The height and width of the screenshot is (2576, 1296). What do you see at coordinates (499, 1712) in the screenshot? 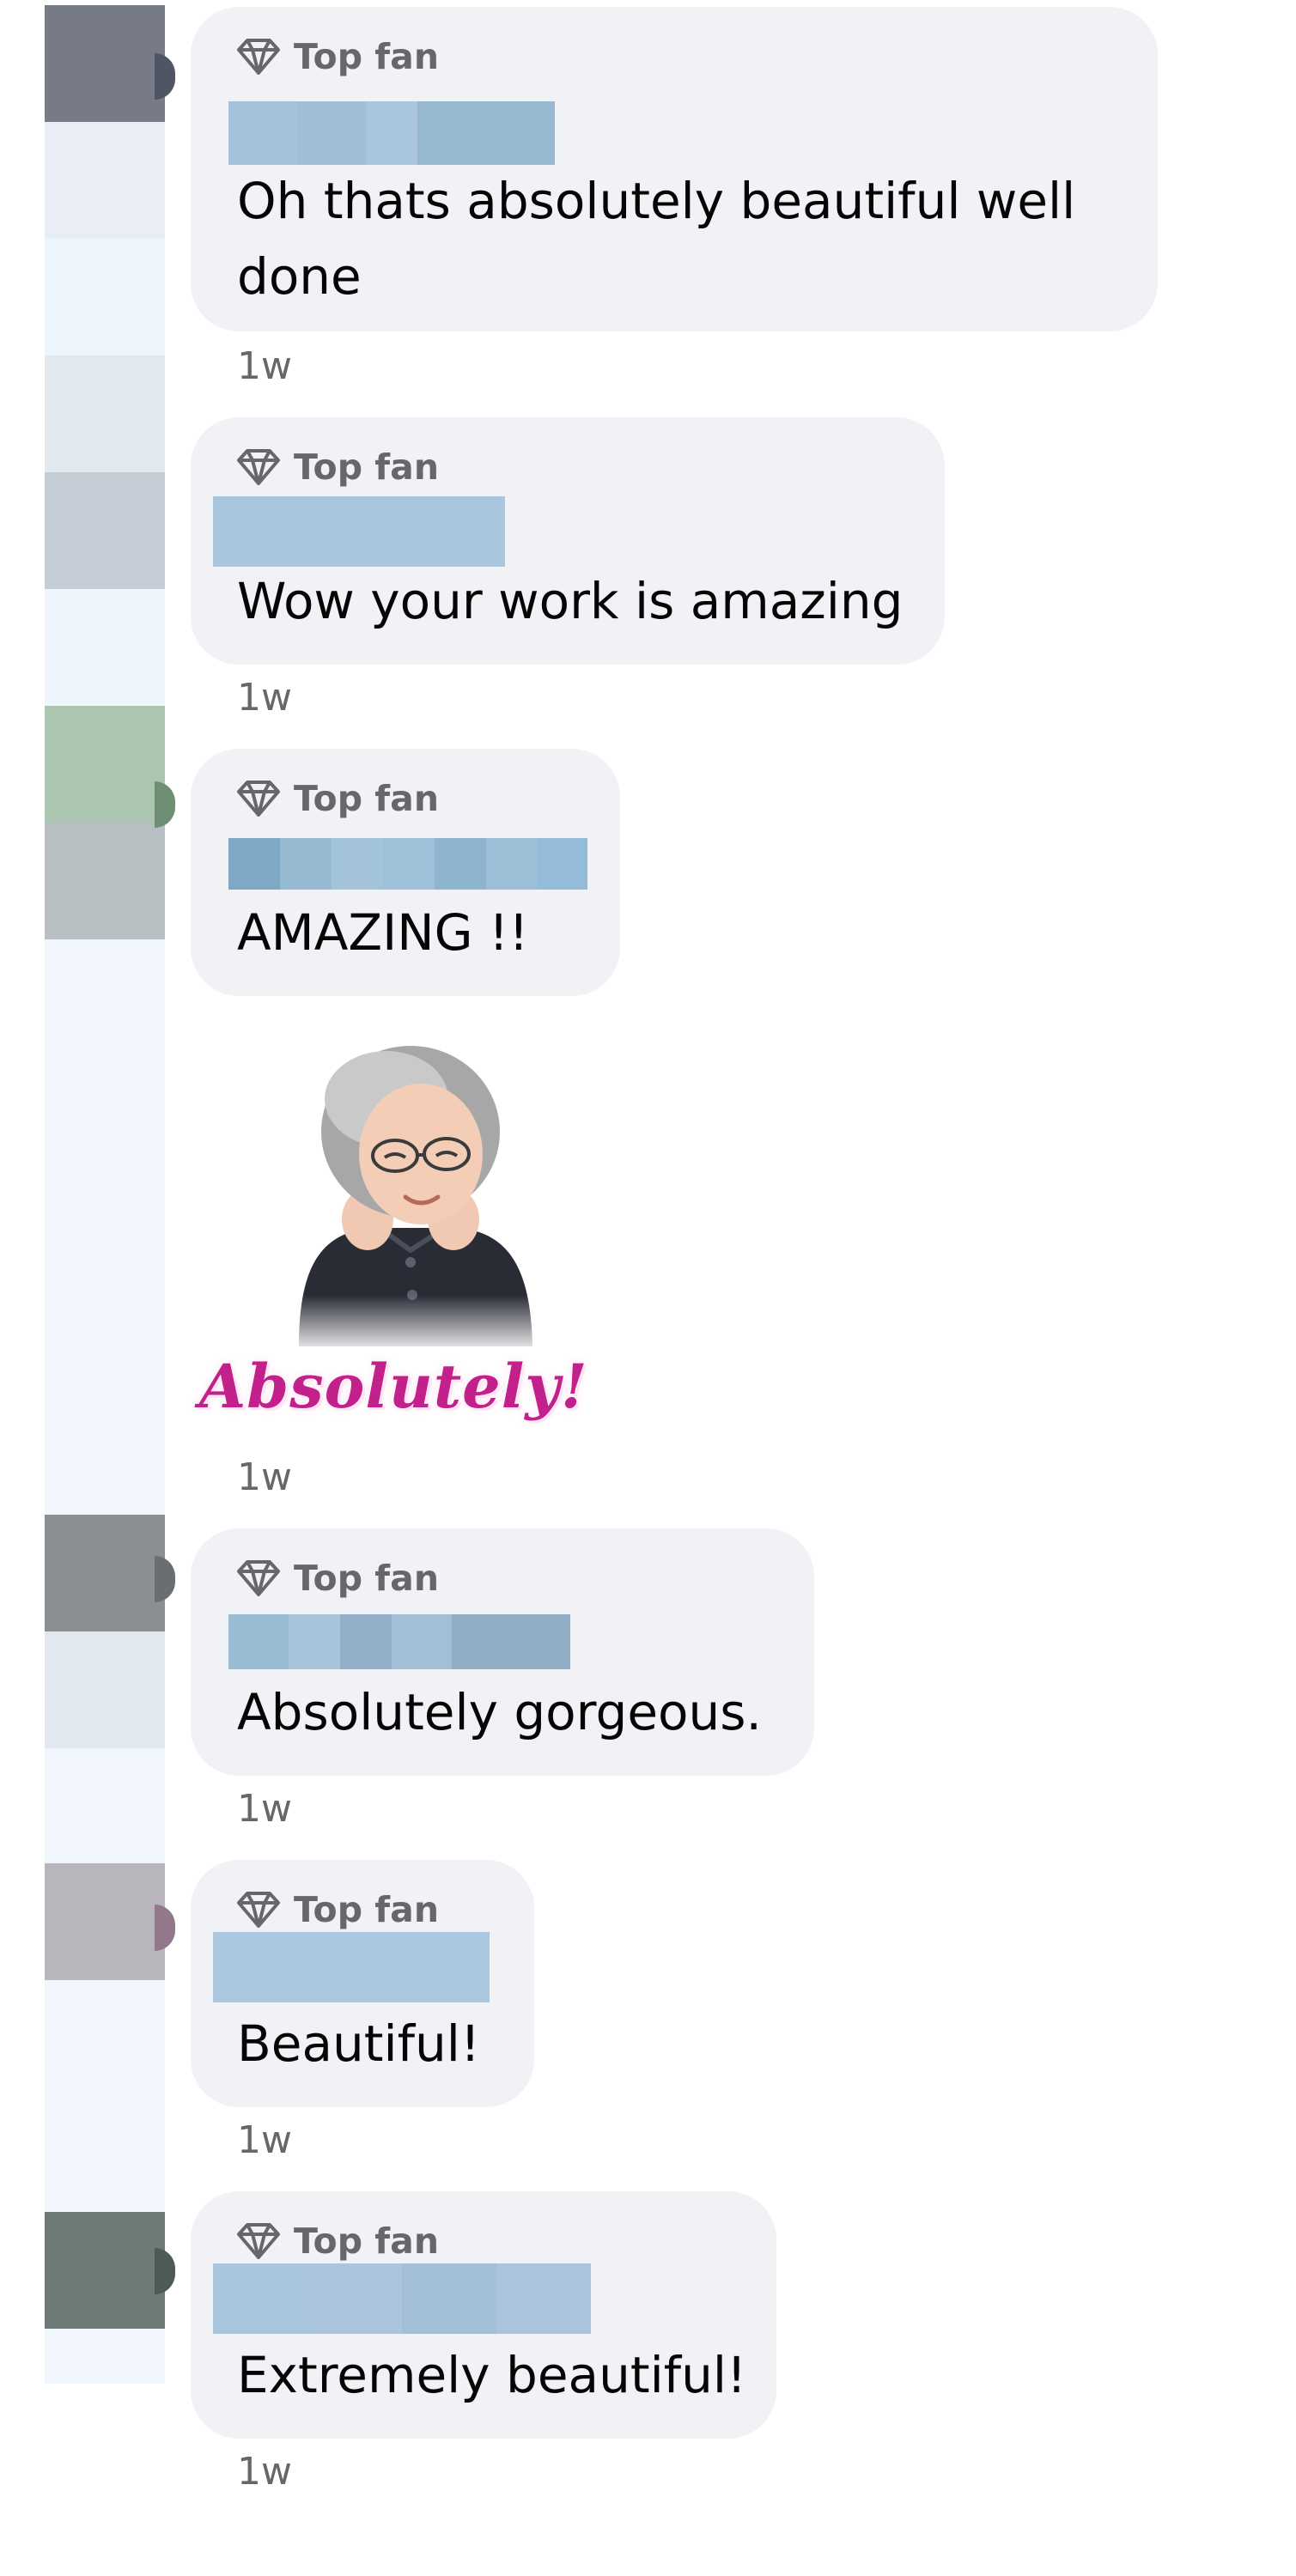
I see `comment-text: Absolutely gorgeous.` at bounding box center [499, 1712].